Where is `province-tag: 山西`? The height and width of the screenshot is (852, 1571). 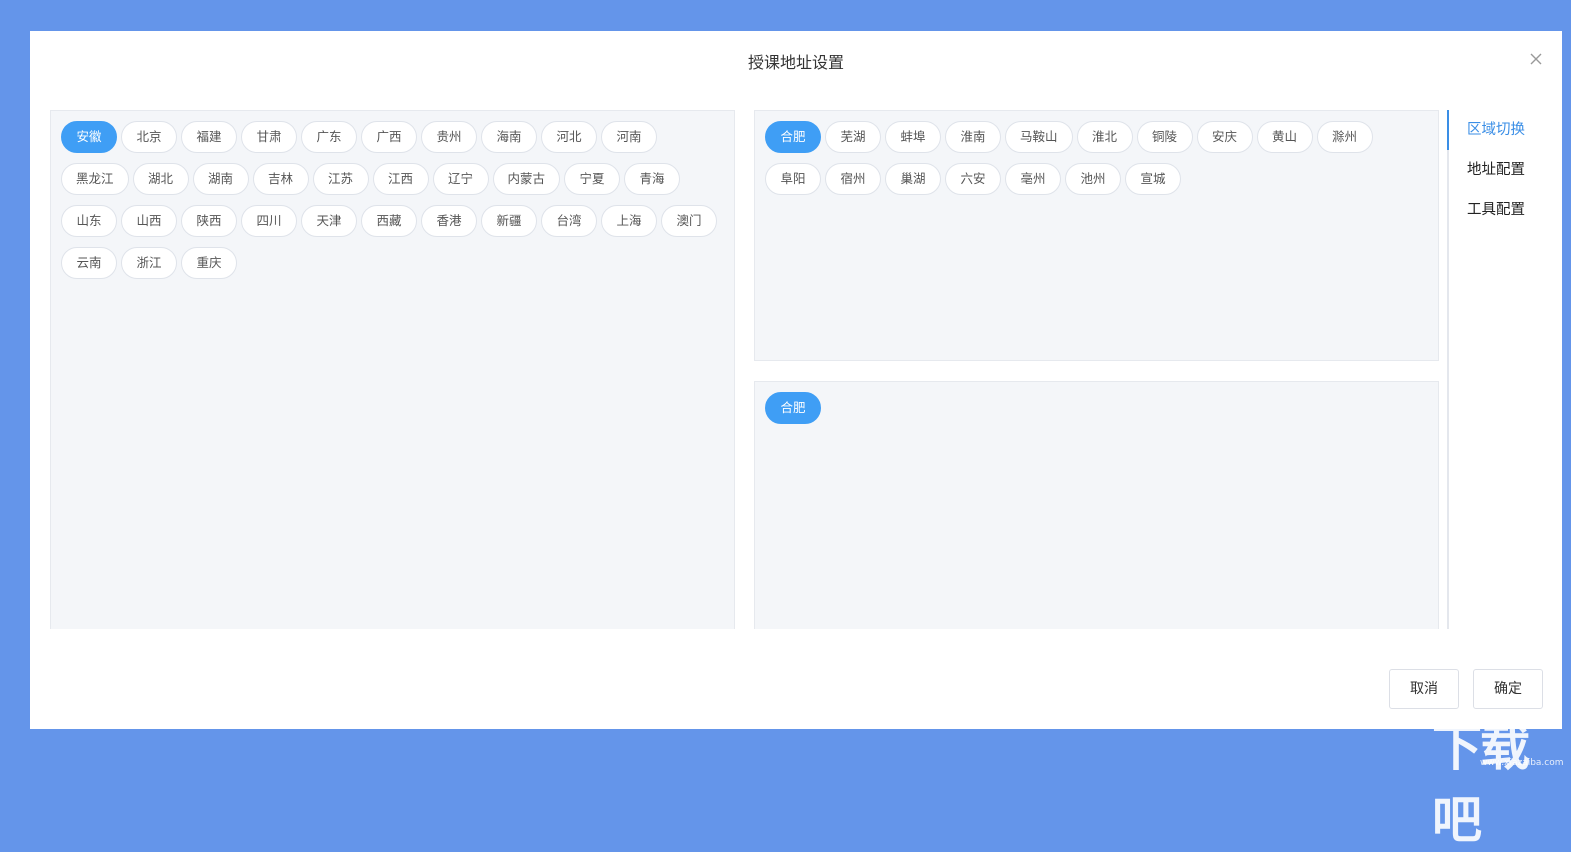
province-tag: 山西 is located at coordinates (149, 221).